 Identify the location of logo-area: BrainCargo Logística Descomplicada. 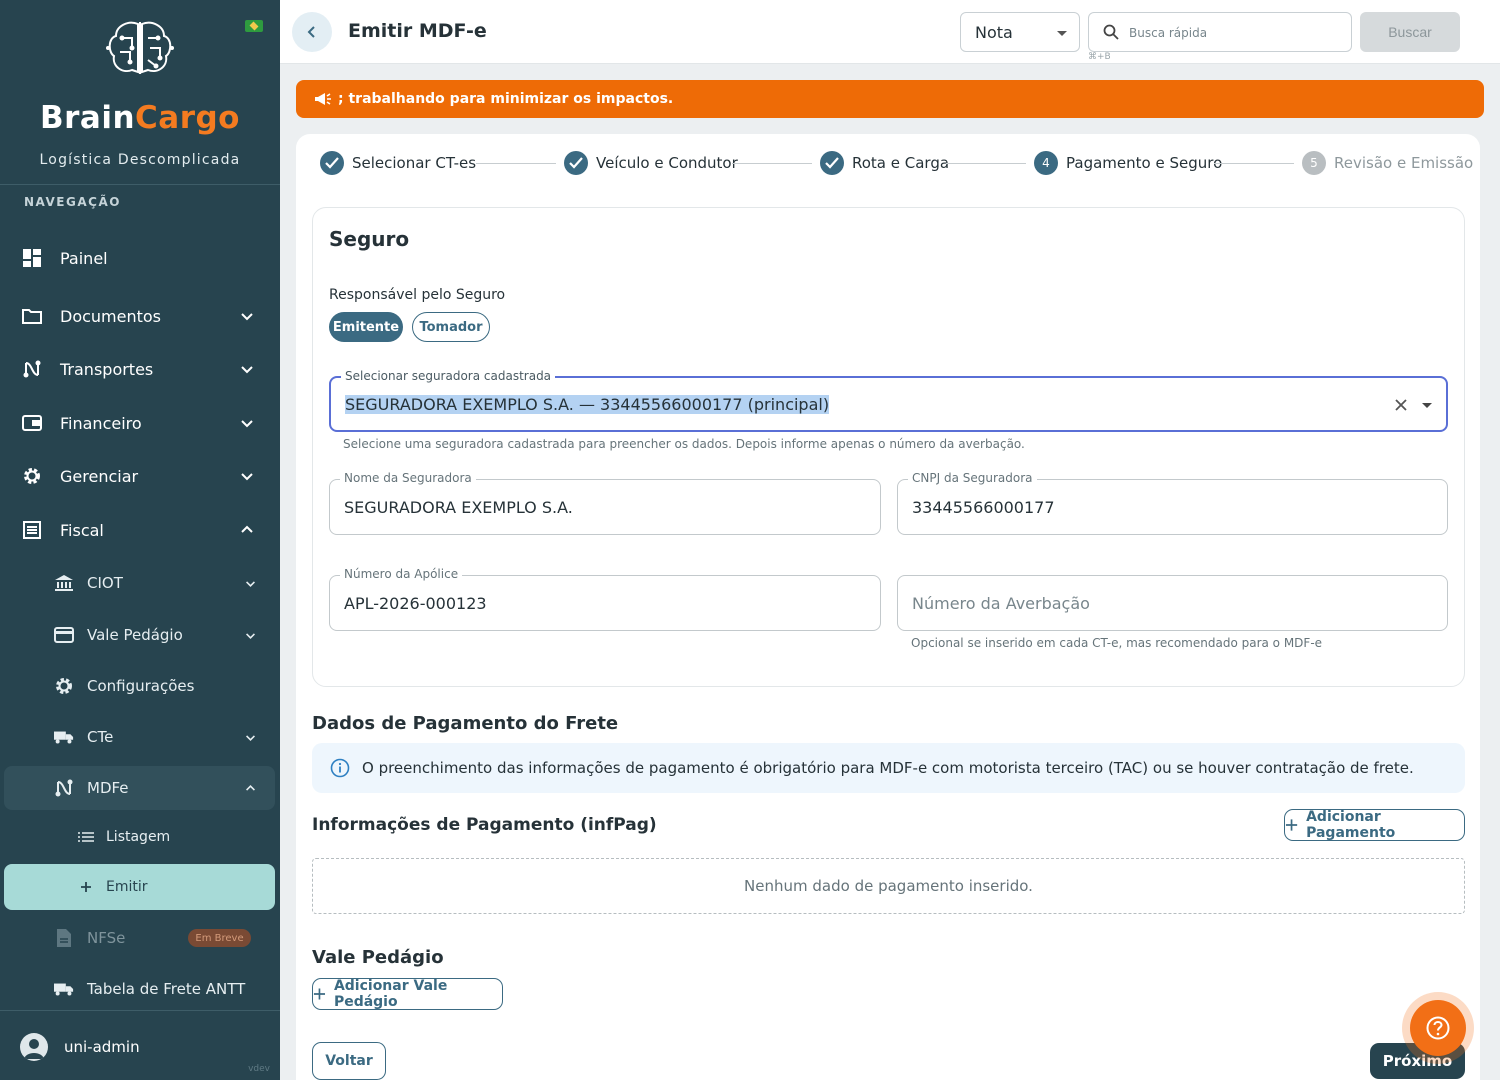
(140, 92).